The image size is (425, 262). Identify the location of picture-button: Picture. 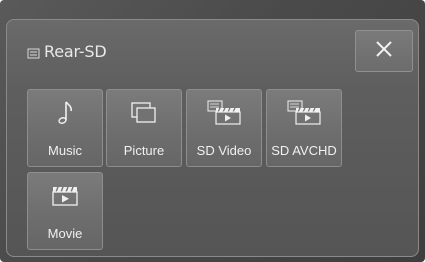
(144, 128).